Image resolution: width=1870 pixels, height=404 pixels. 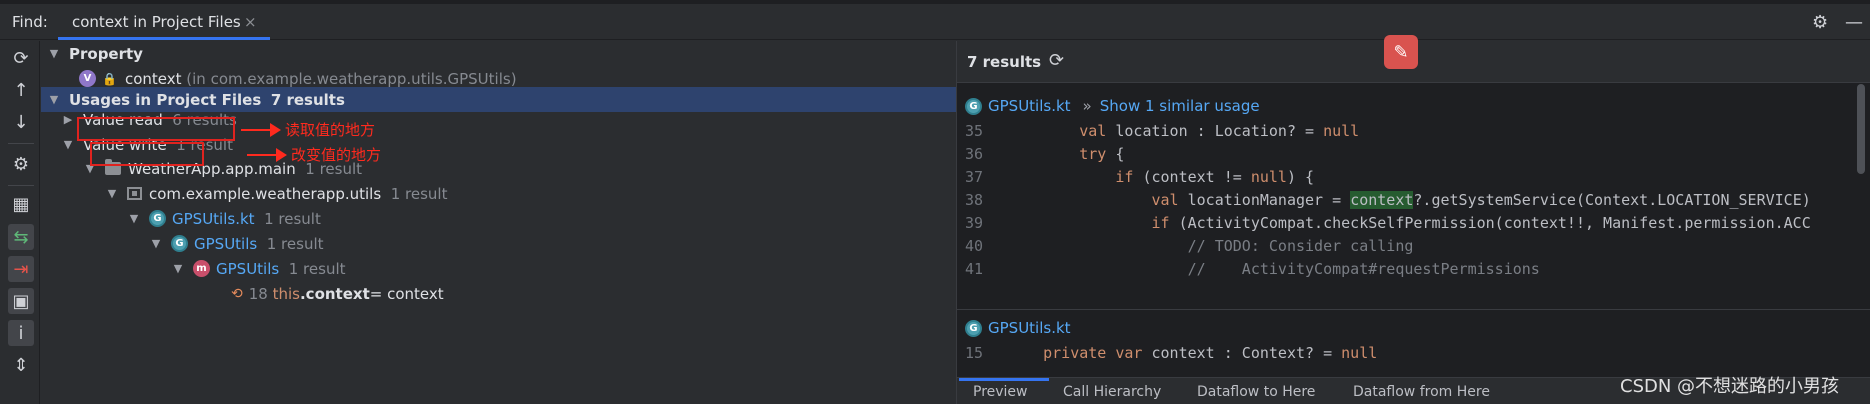 I want to click on code-line: 41 // ActivityCompat#requestPermissions, so click(x=1252, y=269).